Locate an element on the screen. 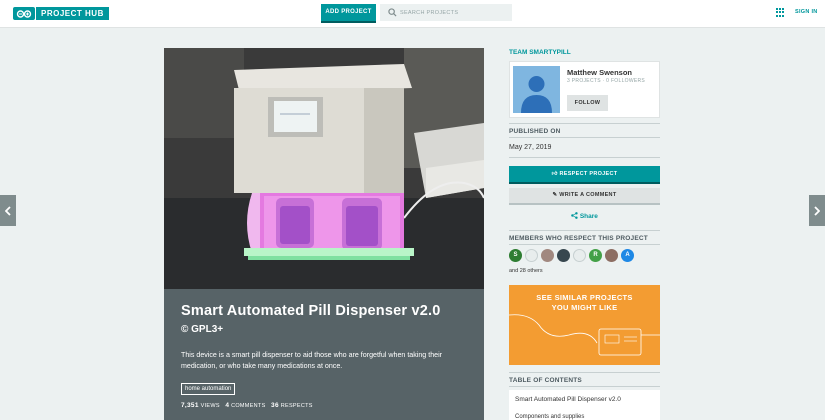 This screenshot has height=420, width=825. write-comment-button: ✎ WRITE A COMMENT is located at coordinates (584, 196).